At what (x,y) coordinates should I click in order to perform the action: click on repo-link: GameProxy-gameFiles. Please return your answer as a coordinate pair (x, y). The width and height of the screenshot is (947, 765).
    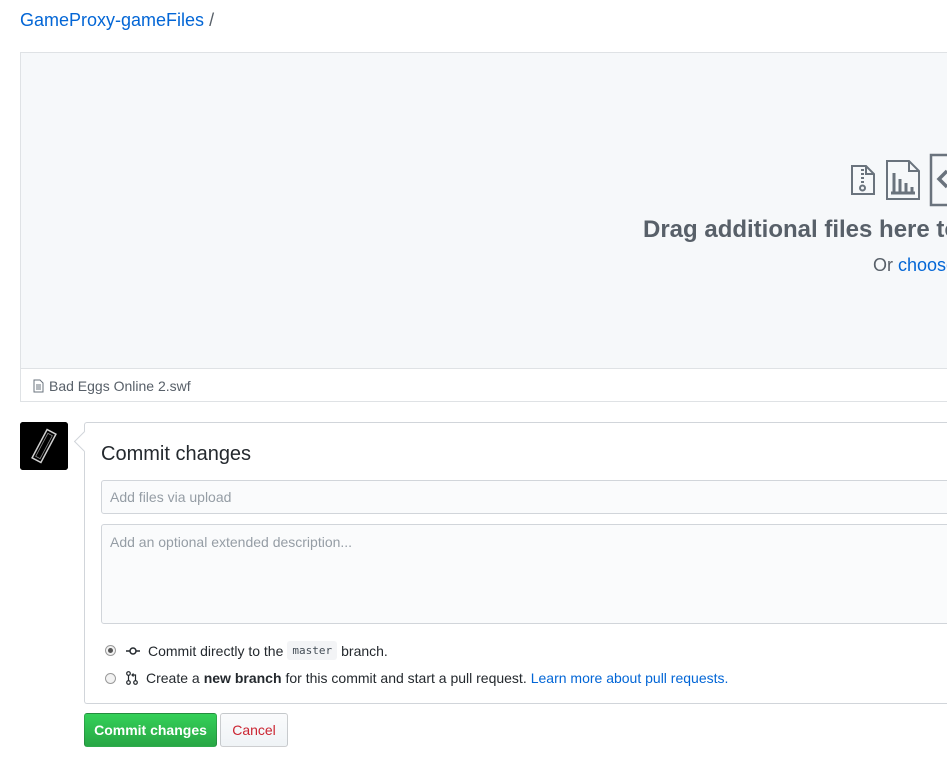
    Looking at the image, I should click on (112, 20).